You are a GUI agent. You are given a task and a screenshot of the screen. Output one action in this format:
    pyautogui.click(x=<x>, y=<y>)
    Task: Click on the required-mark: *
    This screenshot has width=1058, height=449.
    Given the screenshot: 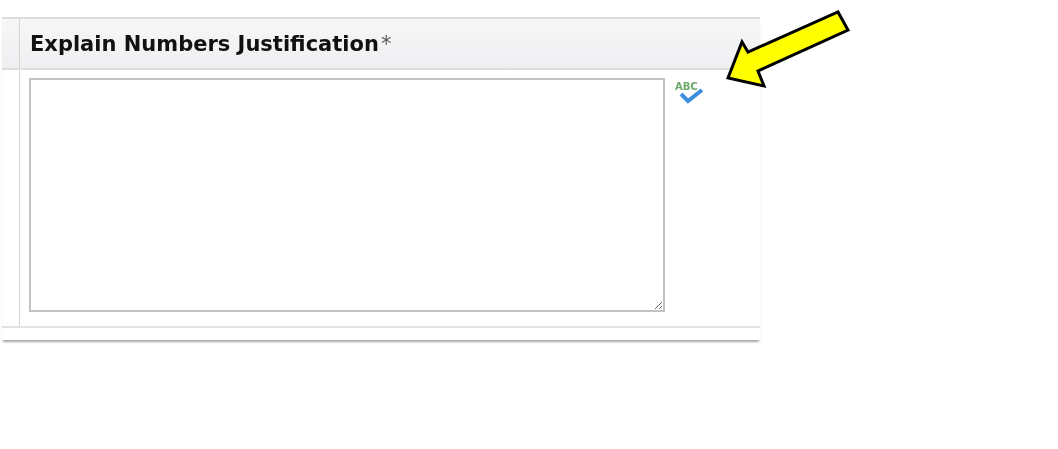 What is the action you would take?
    pyautogui.click(x=386, y=43)
    